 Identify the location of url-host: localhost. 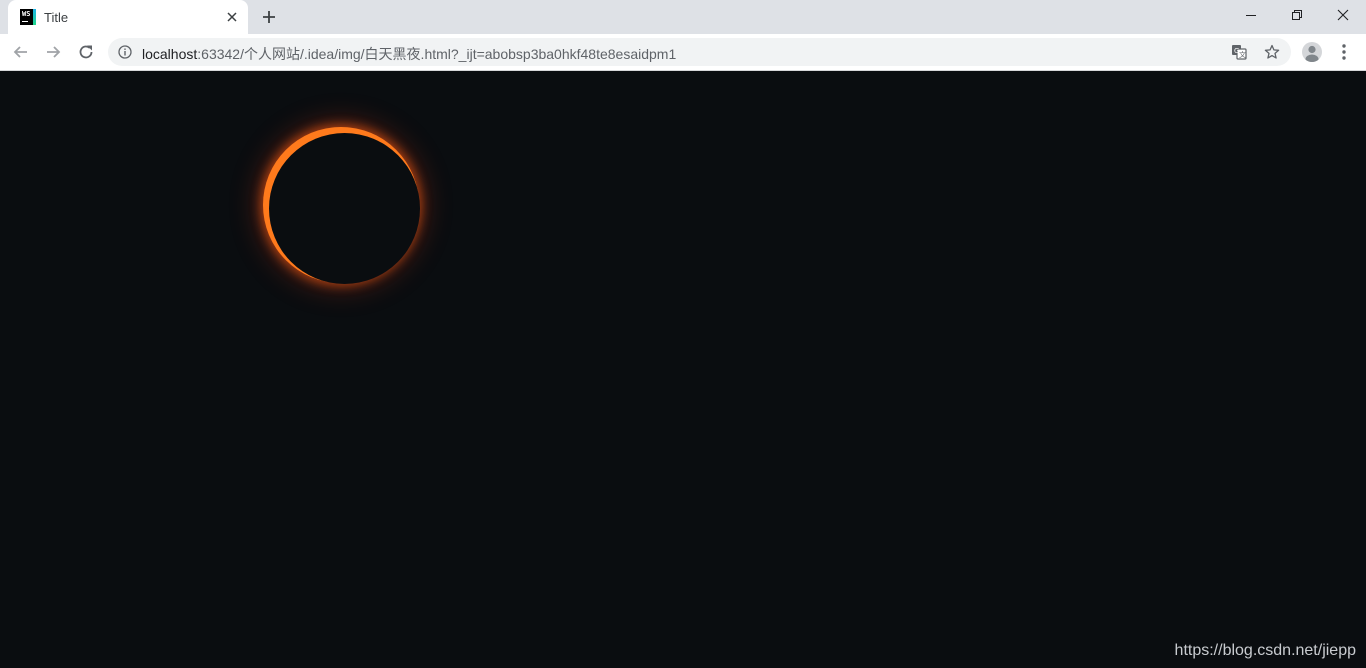
(170, 54).